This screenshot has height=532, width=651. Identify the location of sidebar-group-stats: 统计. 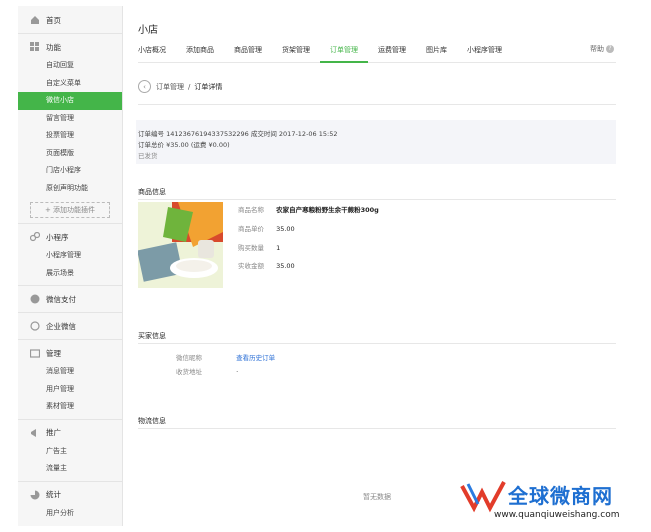
(70, 495).